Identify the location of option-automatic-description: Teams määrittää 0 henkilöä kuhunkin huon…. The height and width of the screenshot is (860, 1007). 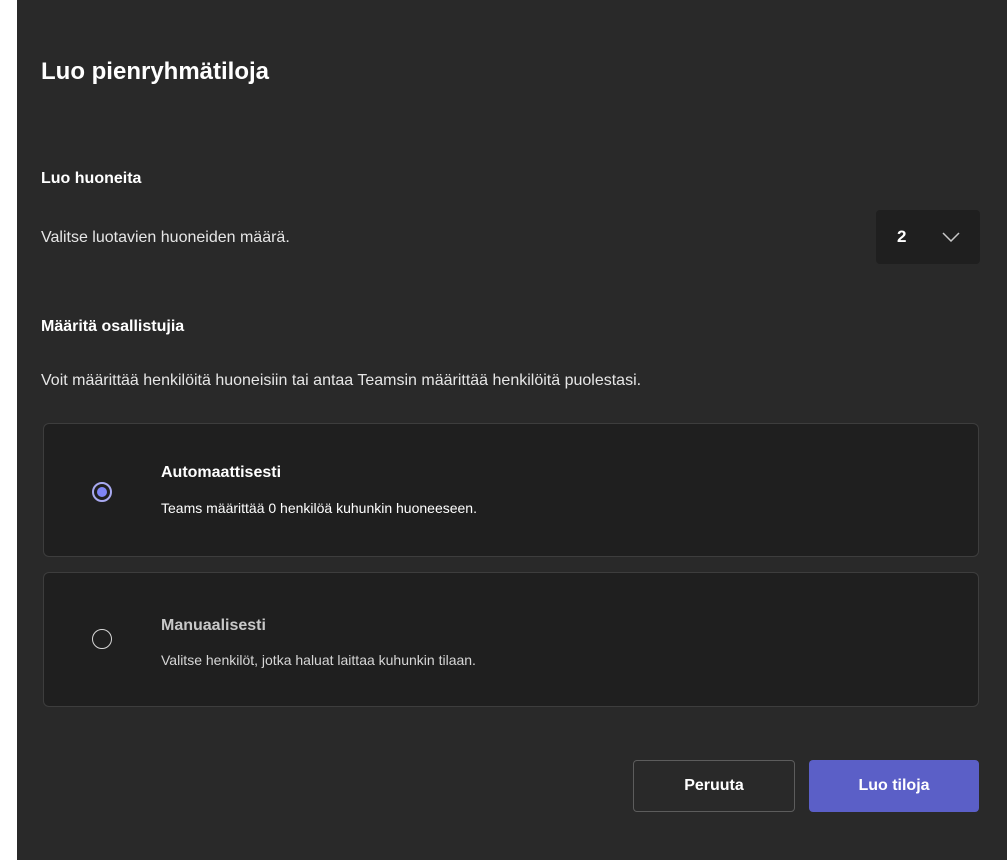
(319, 508).